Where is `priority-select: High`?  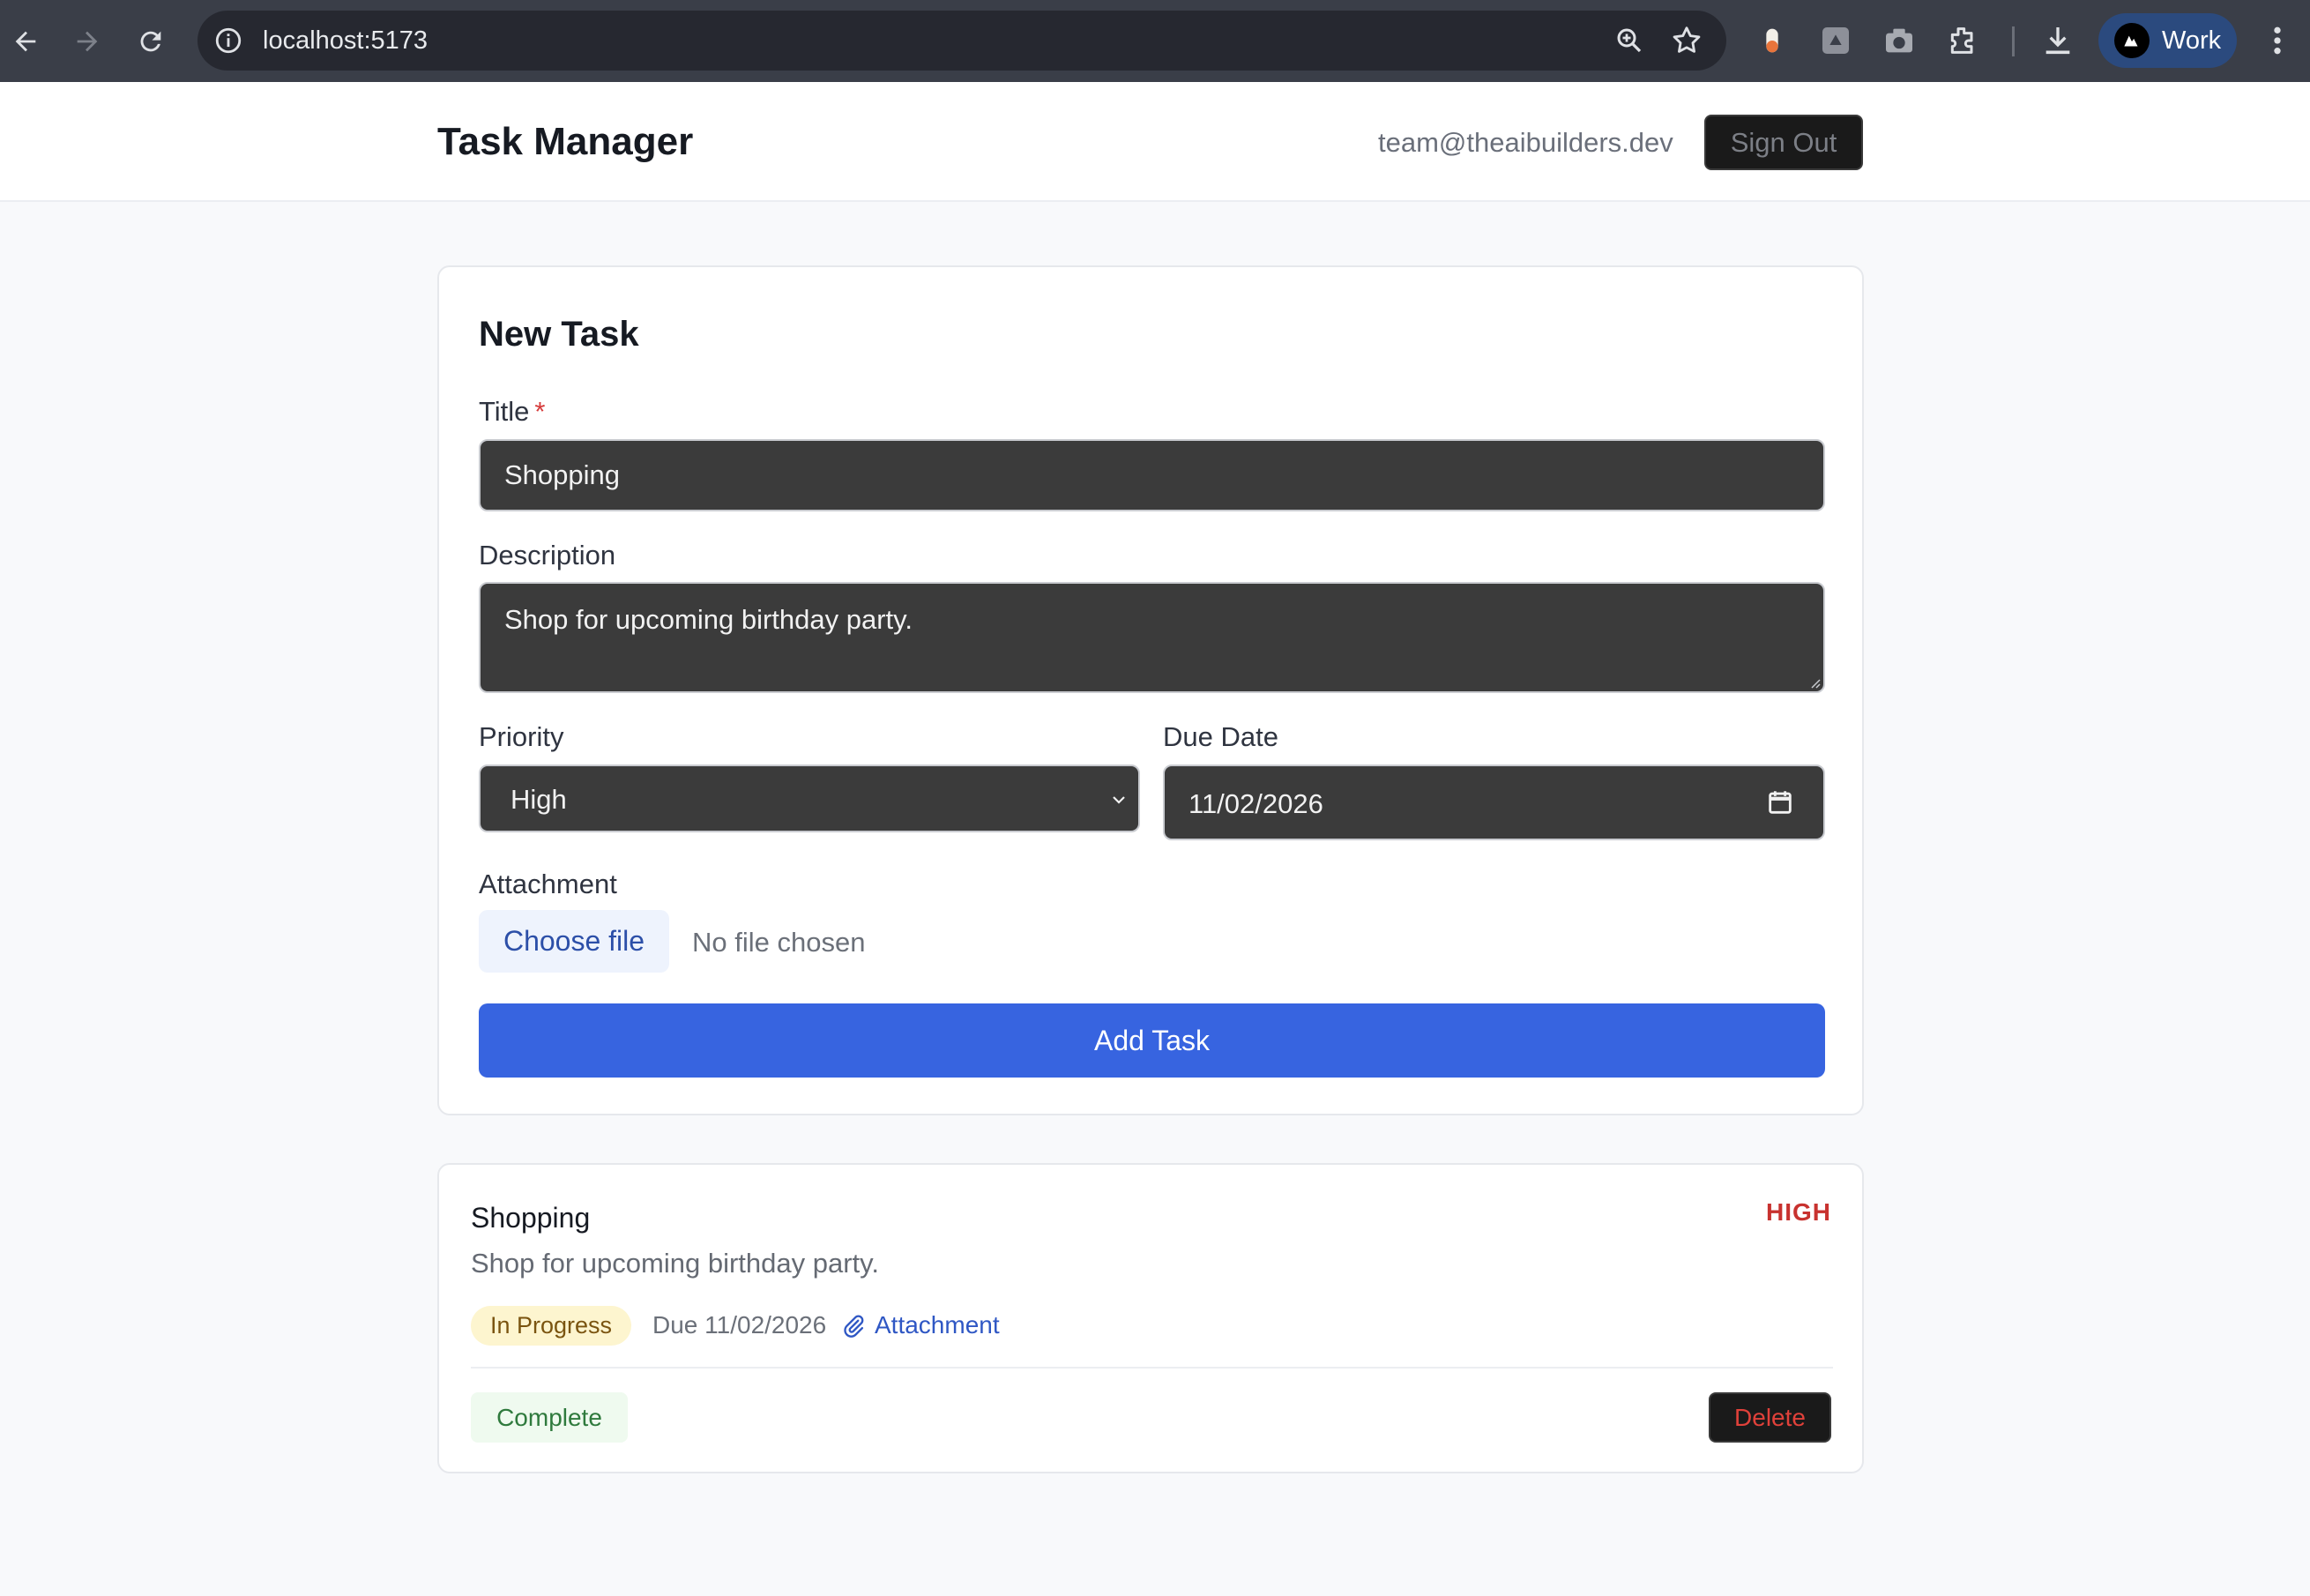 priority-select: High is located at coordinates (809, 798).